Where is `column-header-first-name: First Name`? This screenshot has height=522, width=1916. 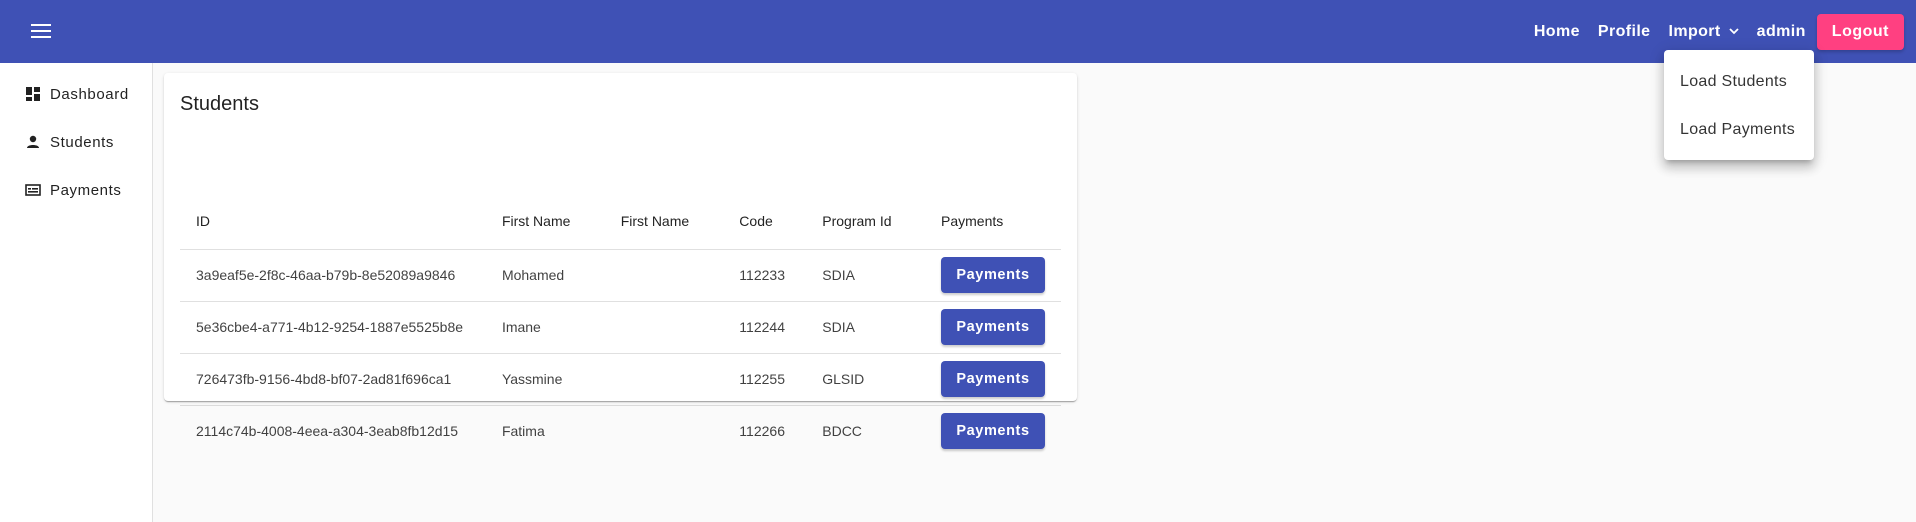
column-header-first-name: First Name is located at coordinates (545, 221).